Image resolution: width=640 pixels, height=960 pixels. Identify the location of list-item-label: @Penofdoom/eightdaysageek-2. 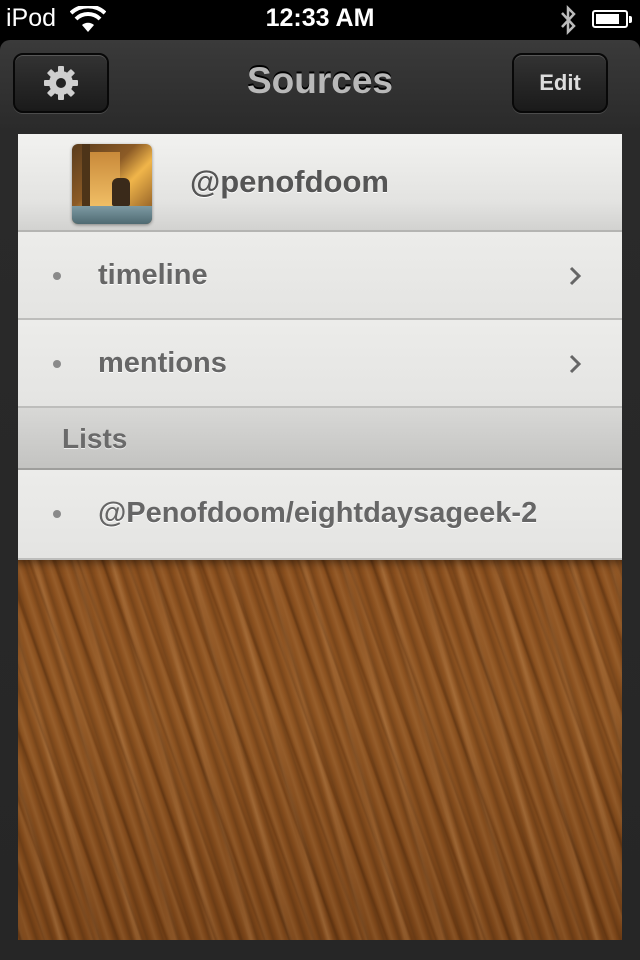
(318, 513).